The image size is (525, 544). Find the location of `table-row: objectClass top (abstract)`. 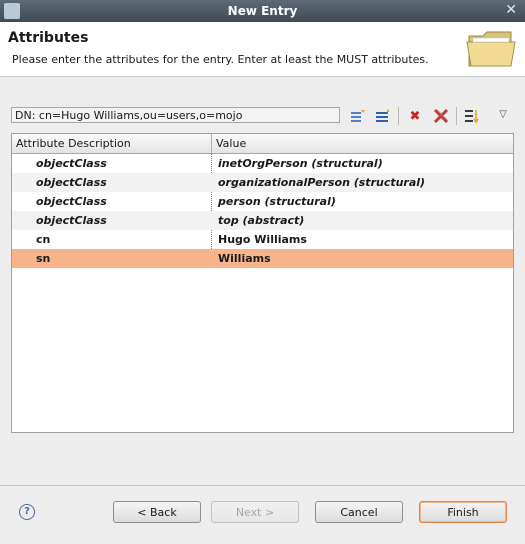

table-row: objectClass top (abstract) is located at coordinates (262, 220).